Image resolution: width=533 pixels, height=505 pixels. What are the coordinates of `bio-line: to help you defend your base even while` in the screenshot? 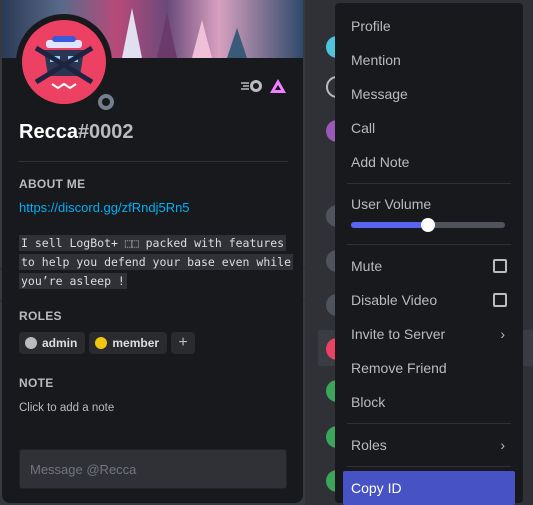 It's located at (156, 262).